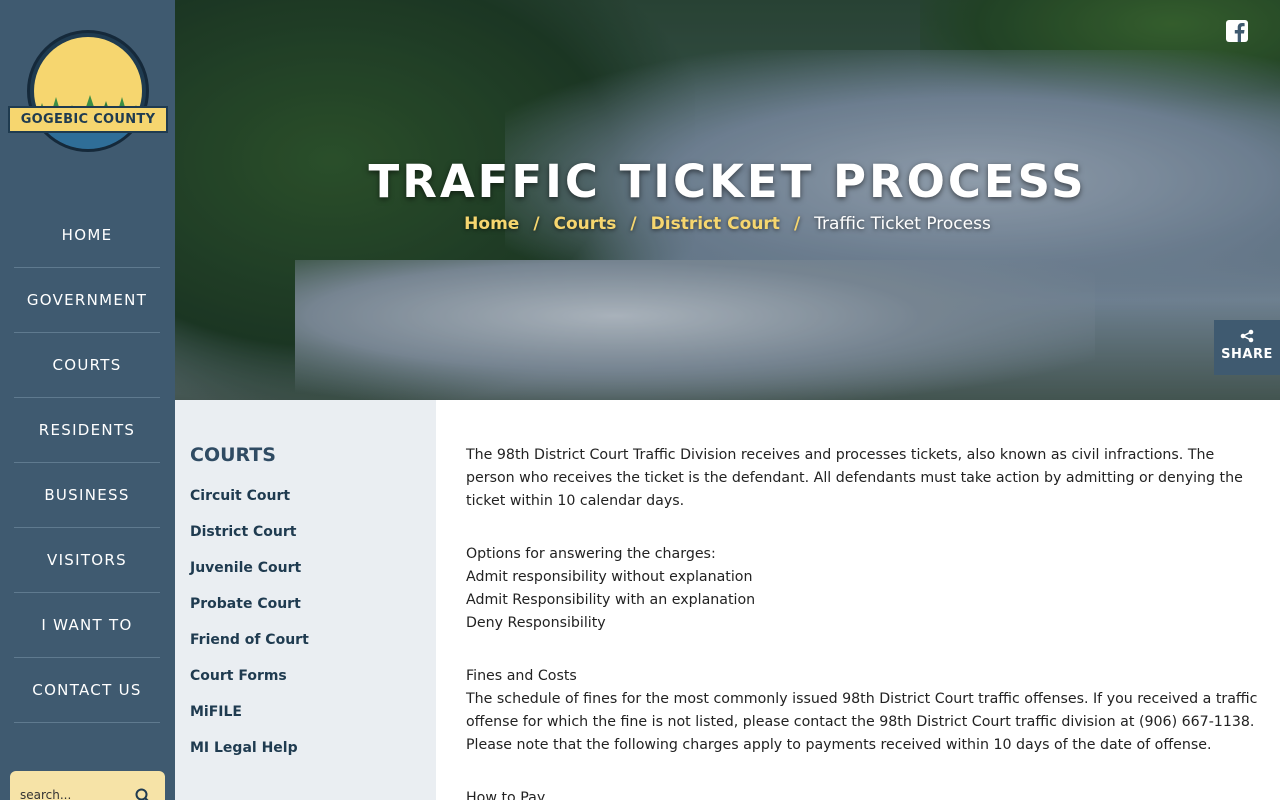  I want to click on menu-link-government: GOVERNMENT, so click(87, 300).